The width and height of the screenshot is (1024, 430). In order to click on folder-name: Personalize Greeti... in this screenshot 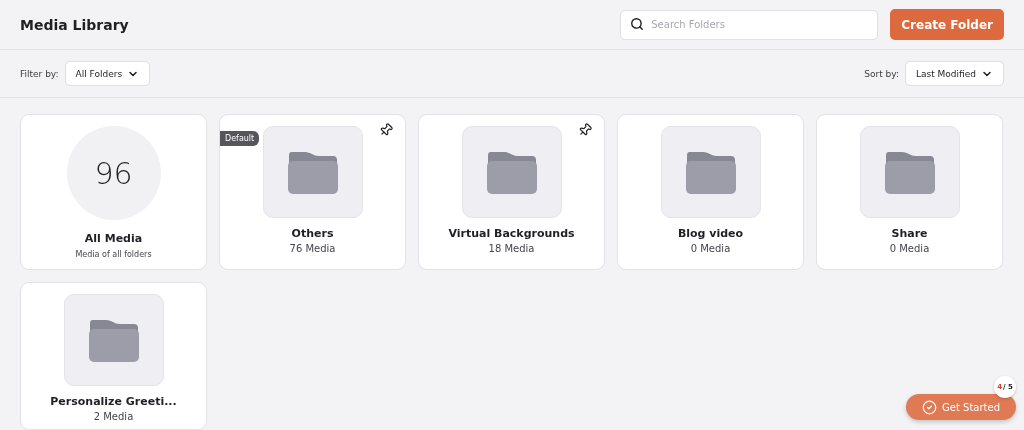, I will do `click(113, 401)`.